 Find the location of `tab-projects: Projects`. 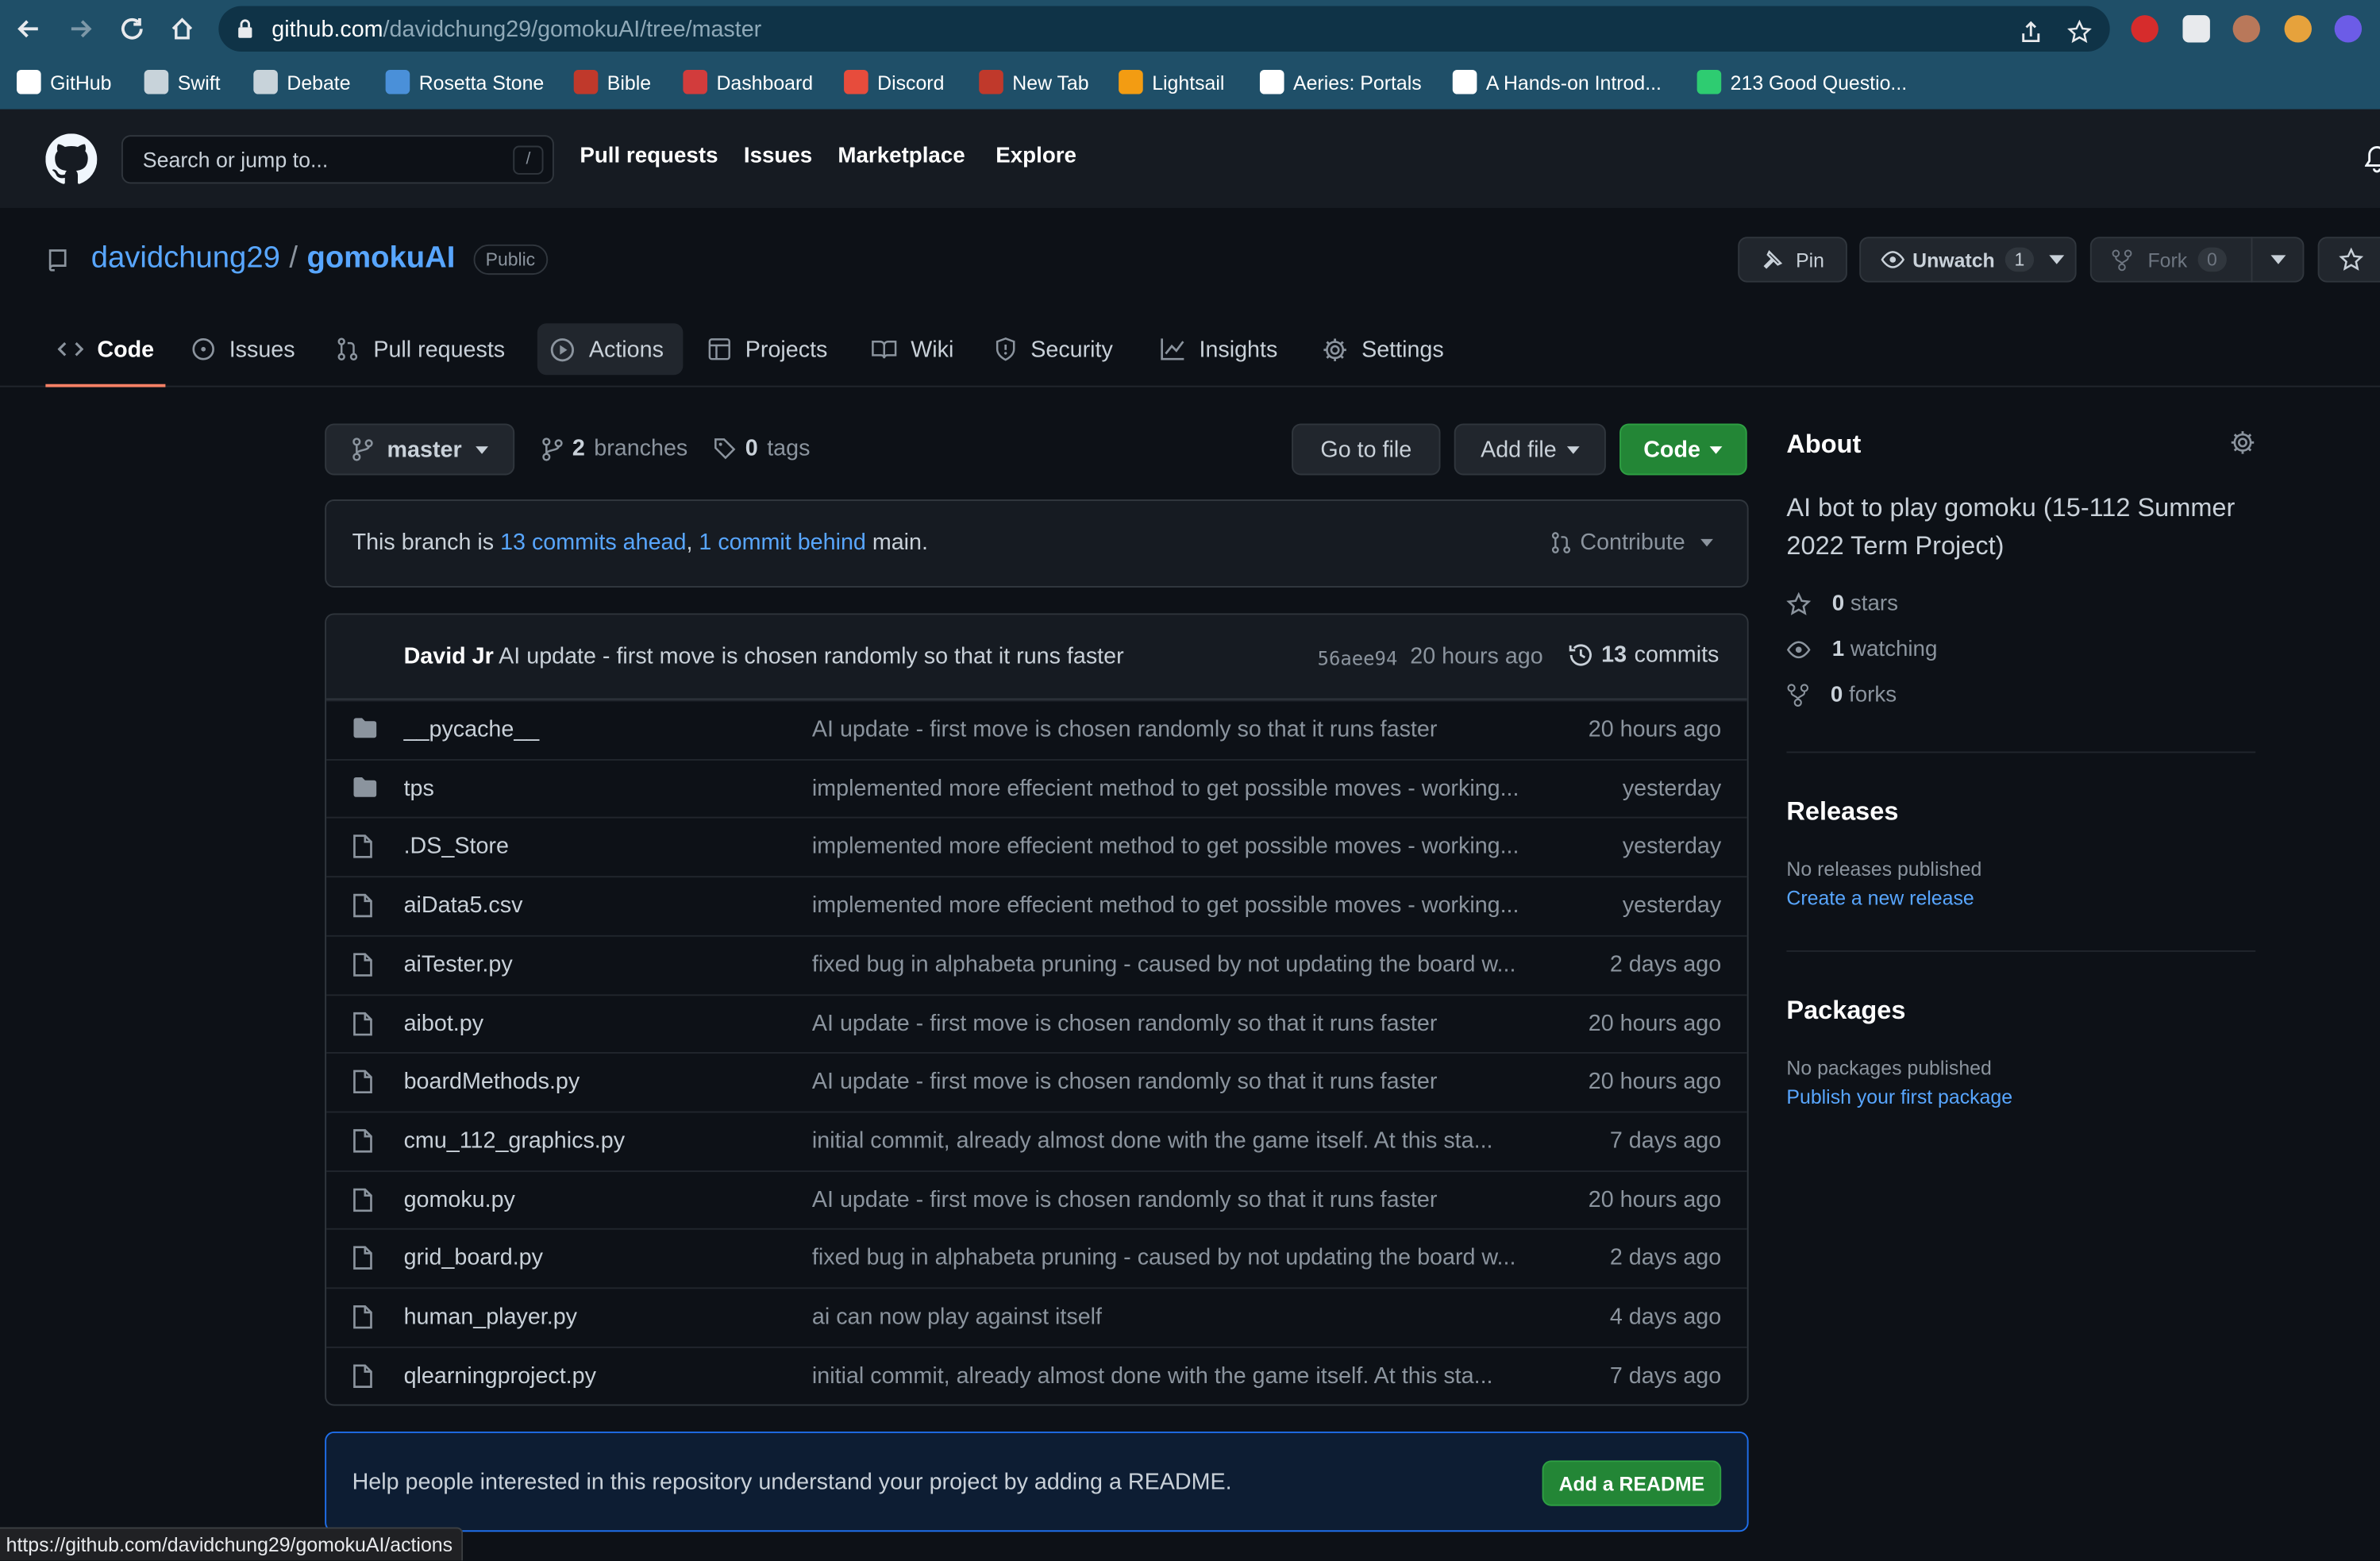

tab-projects: Projects is located at coordinates (767, 349).